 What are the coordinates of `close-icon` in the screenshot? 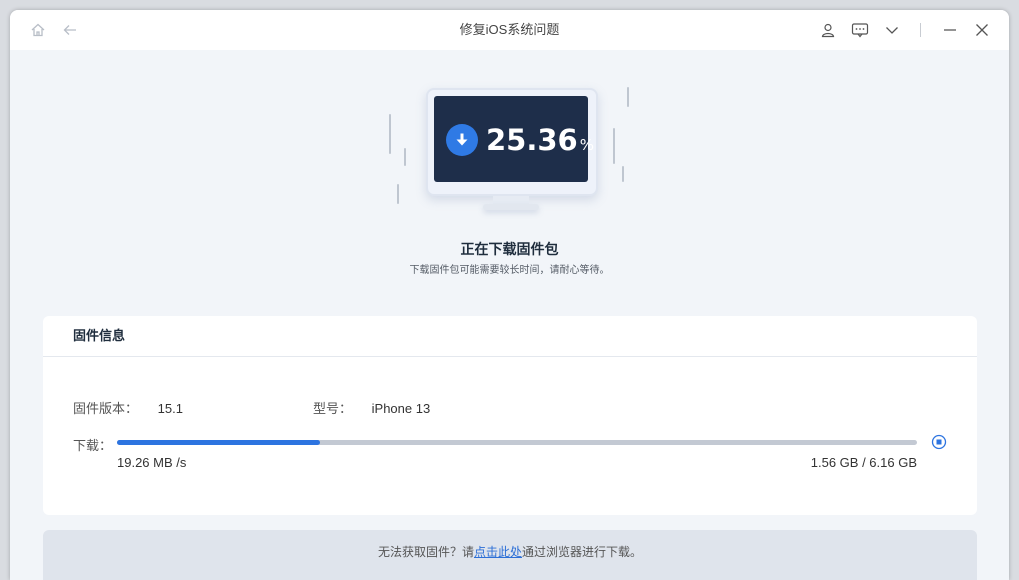 It's located at (982, 30).